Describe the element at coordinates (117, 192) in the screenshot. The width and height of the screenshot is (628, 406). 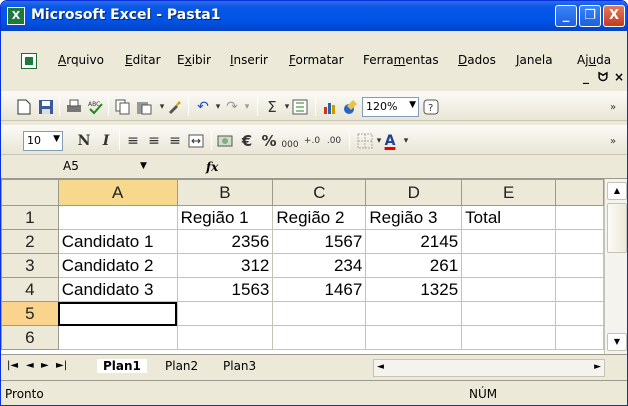
I see `column-header-a: A` at that location.